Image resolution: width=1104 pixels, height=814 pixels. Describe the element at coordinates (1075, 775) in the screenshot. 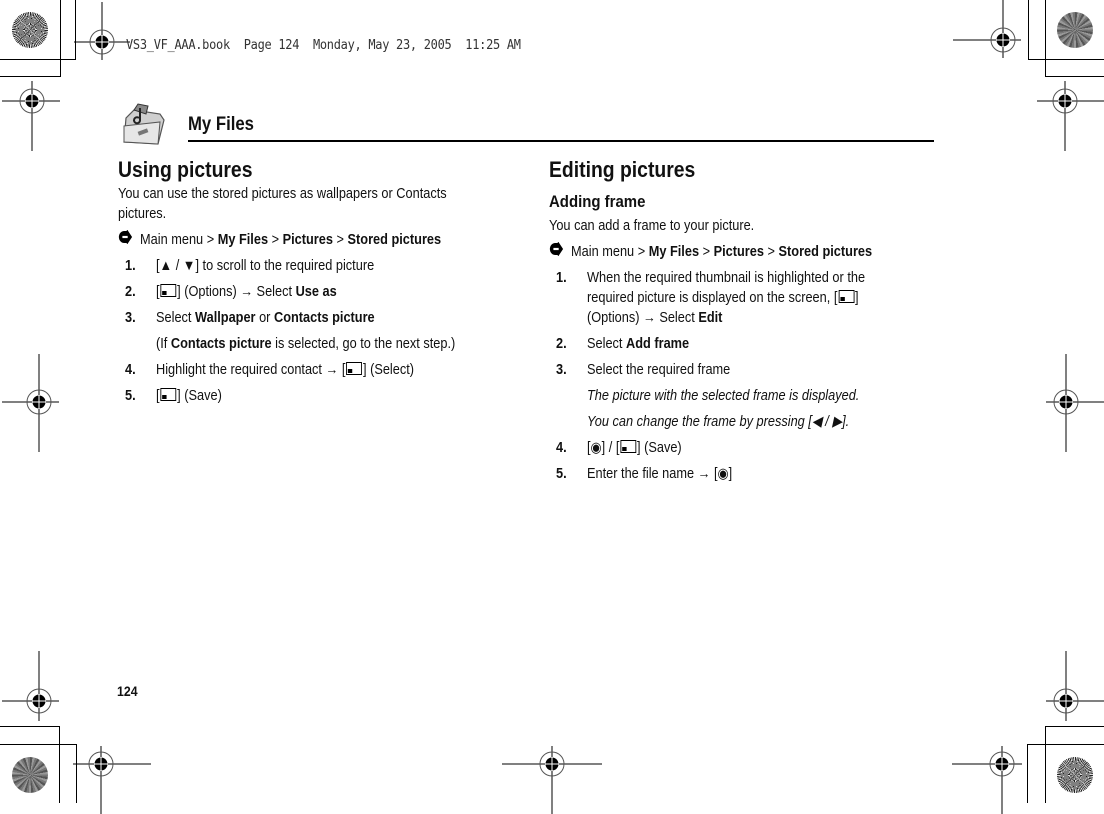

I see `starburst-bottom-right` at that location.